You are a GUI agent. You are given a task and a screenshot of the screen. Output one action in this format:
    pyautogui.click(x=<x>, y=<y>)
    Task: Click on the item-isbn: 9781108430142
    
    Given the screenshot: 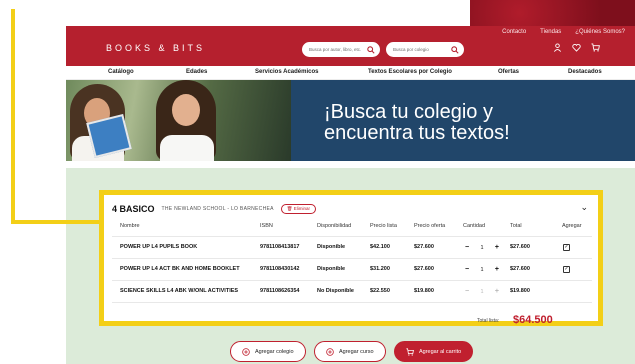 What is the action you would take?
    pyautogui.click(x=280, y=269)
    